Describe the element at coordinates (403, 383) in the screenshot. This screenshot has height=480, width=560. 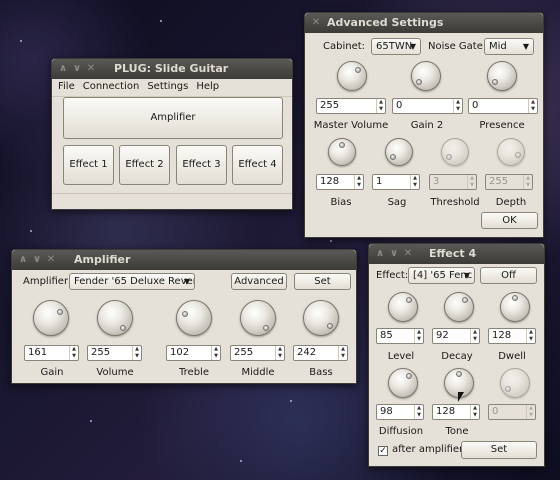
I see `diffusion-knob` at that location.